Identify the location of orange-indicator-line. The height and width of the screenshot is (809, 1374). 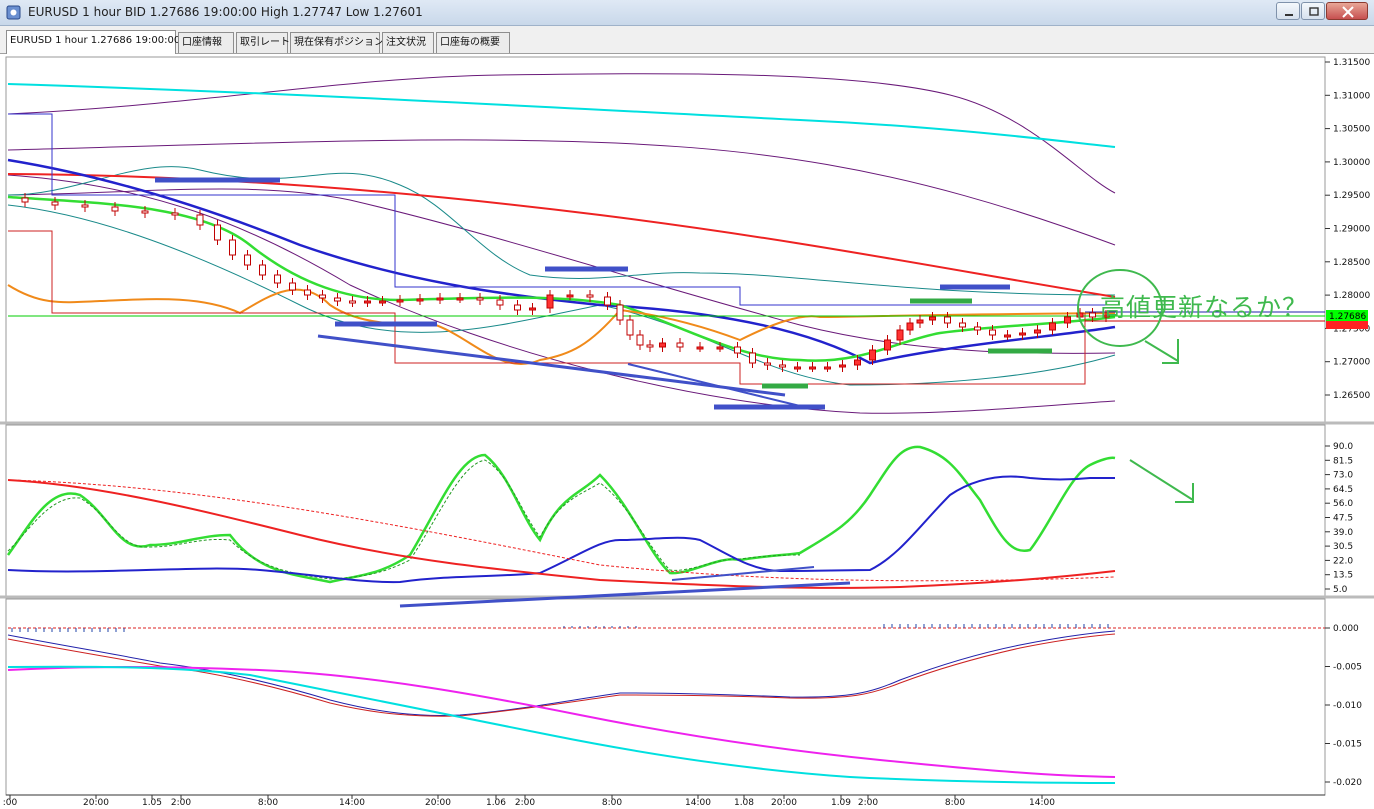
(561, 324).